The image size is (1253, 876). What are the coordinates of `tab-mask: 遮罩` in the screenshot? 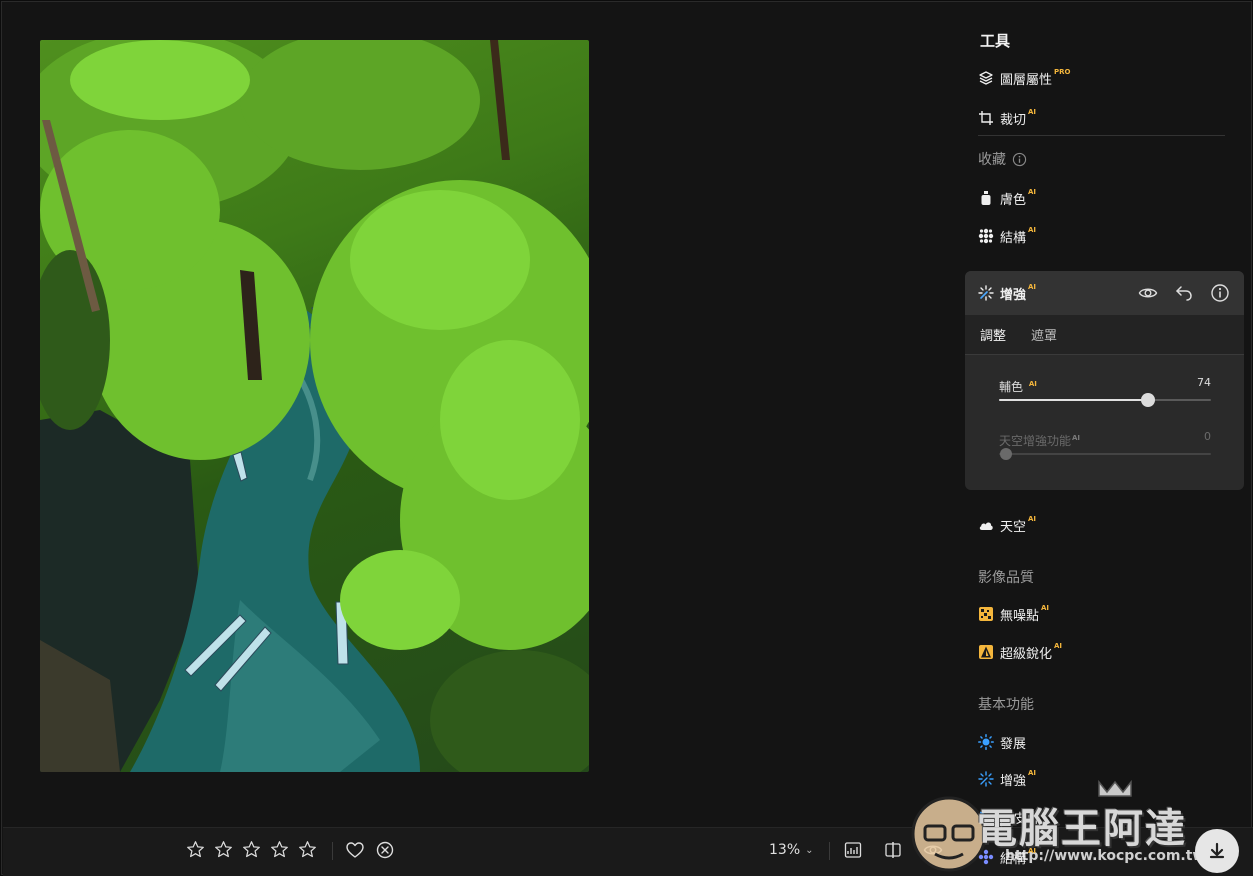 It's located at (1044, 334).